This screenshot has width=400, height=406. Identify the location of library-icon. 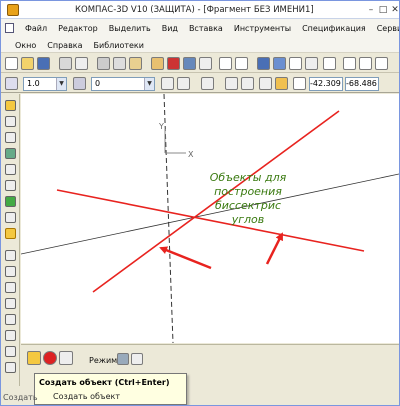
(189, 63).